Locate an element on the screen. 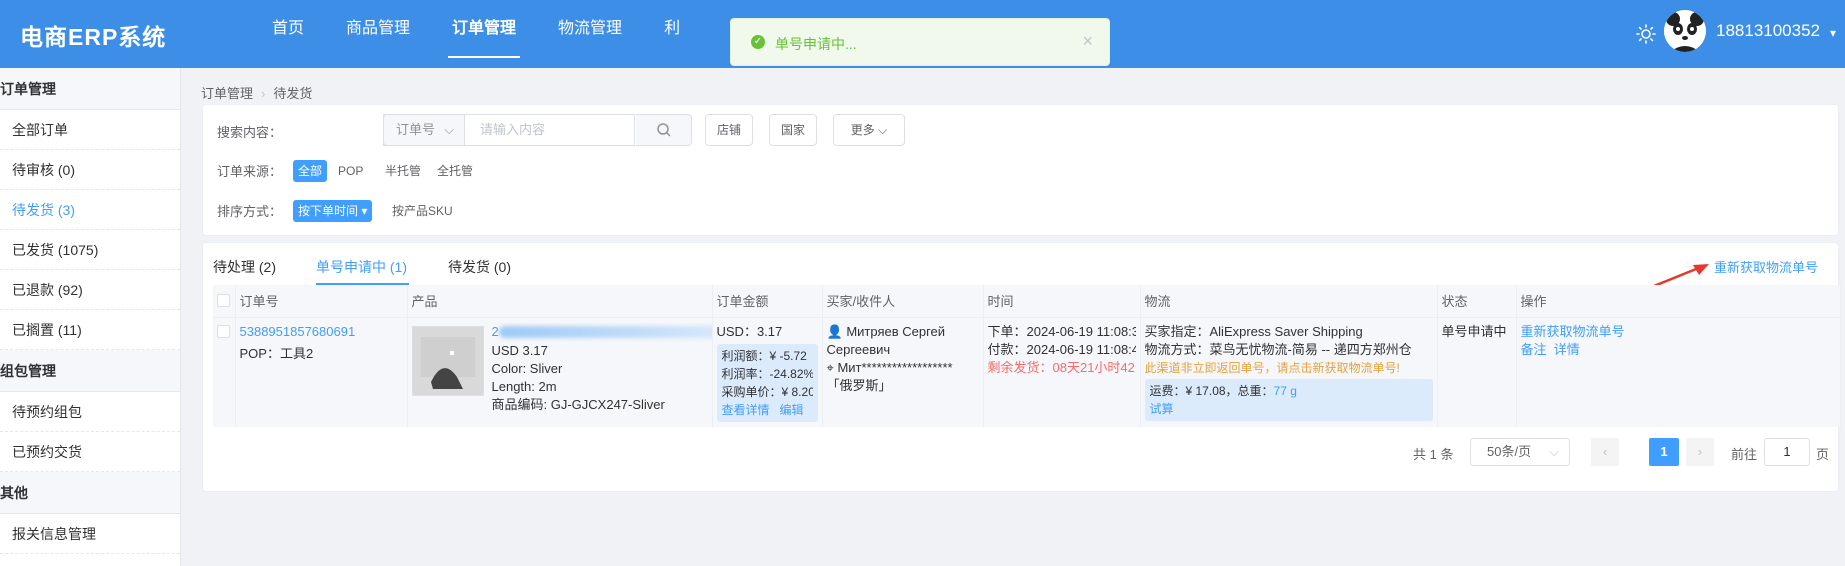  country-filter-button: 国家 is located at coordinates (793, 130).